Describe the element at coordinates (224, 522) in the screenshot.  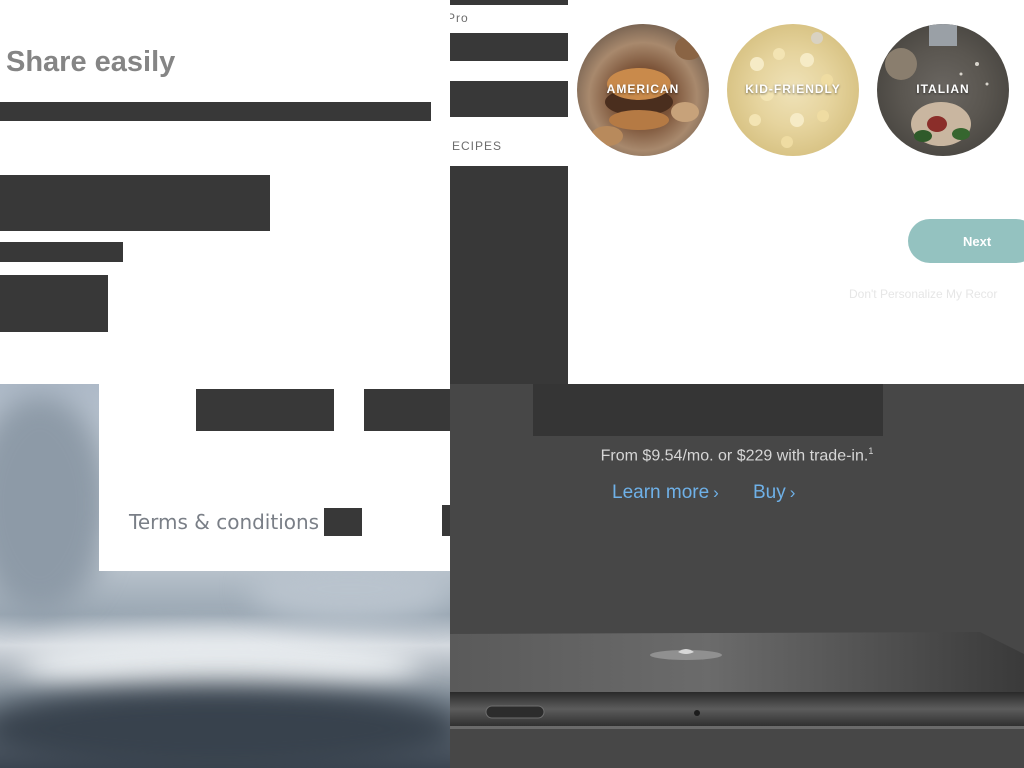
I see `terms-link: Terms & conditions` at that location.